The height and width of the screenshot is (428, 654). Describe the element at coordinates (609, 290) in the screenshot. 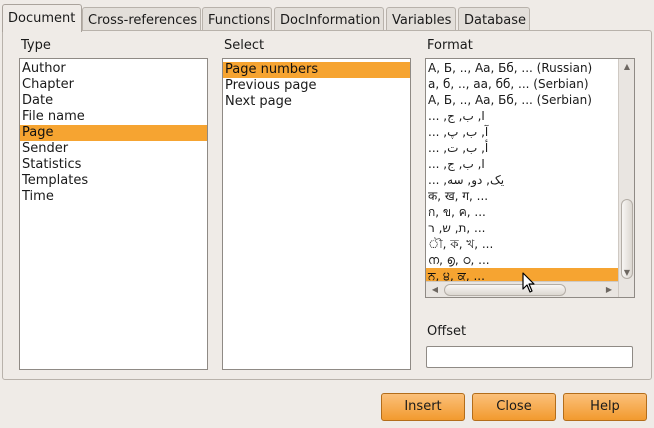

I see `scroll-right-arrow-icon: ▶` at that location.